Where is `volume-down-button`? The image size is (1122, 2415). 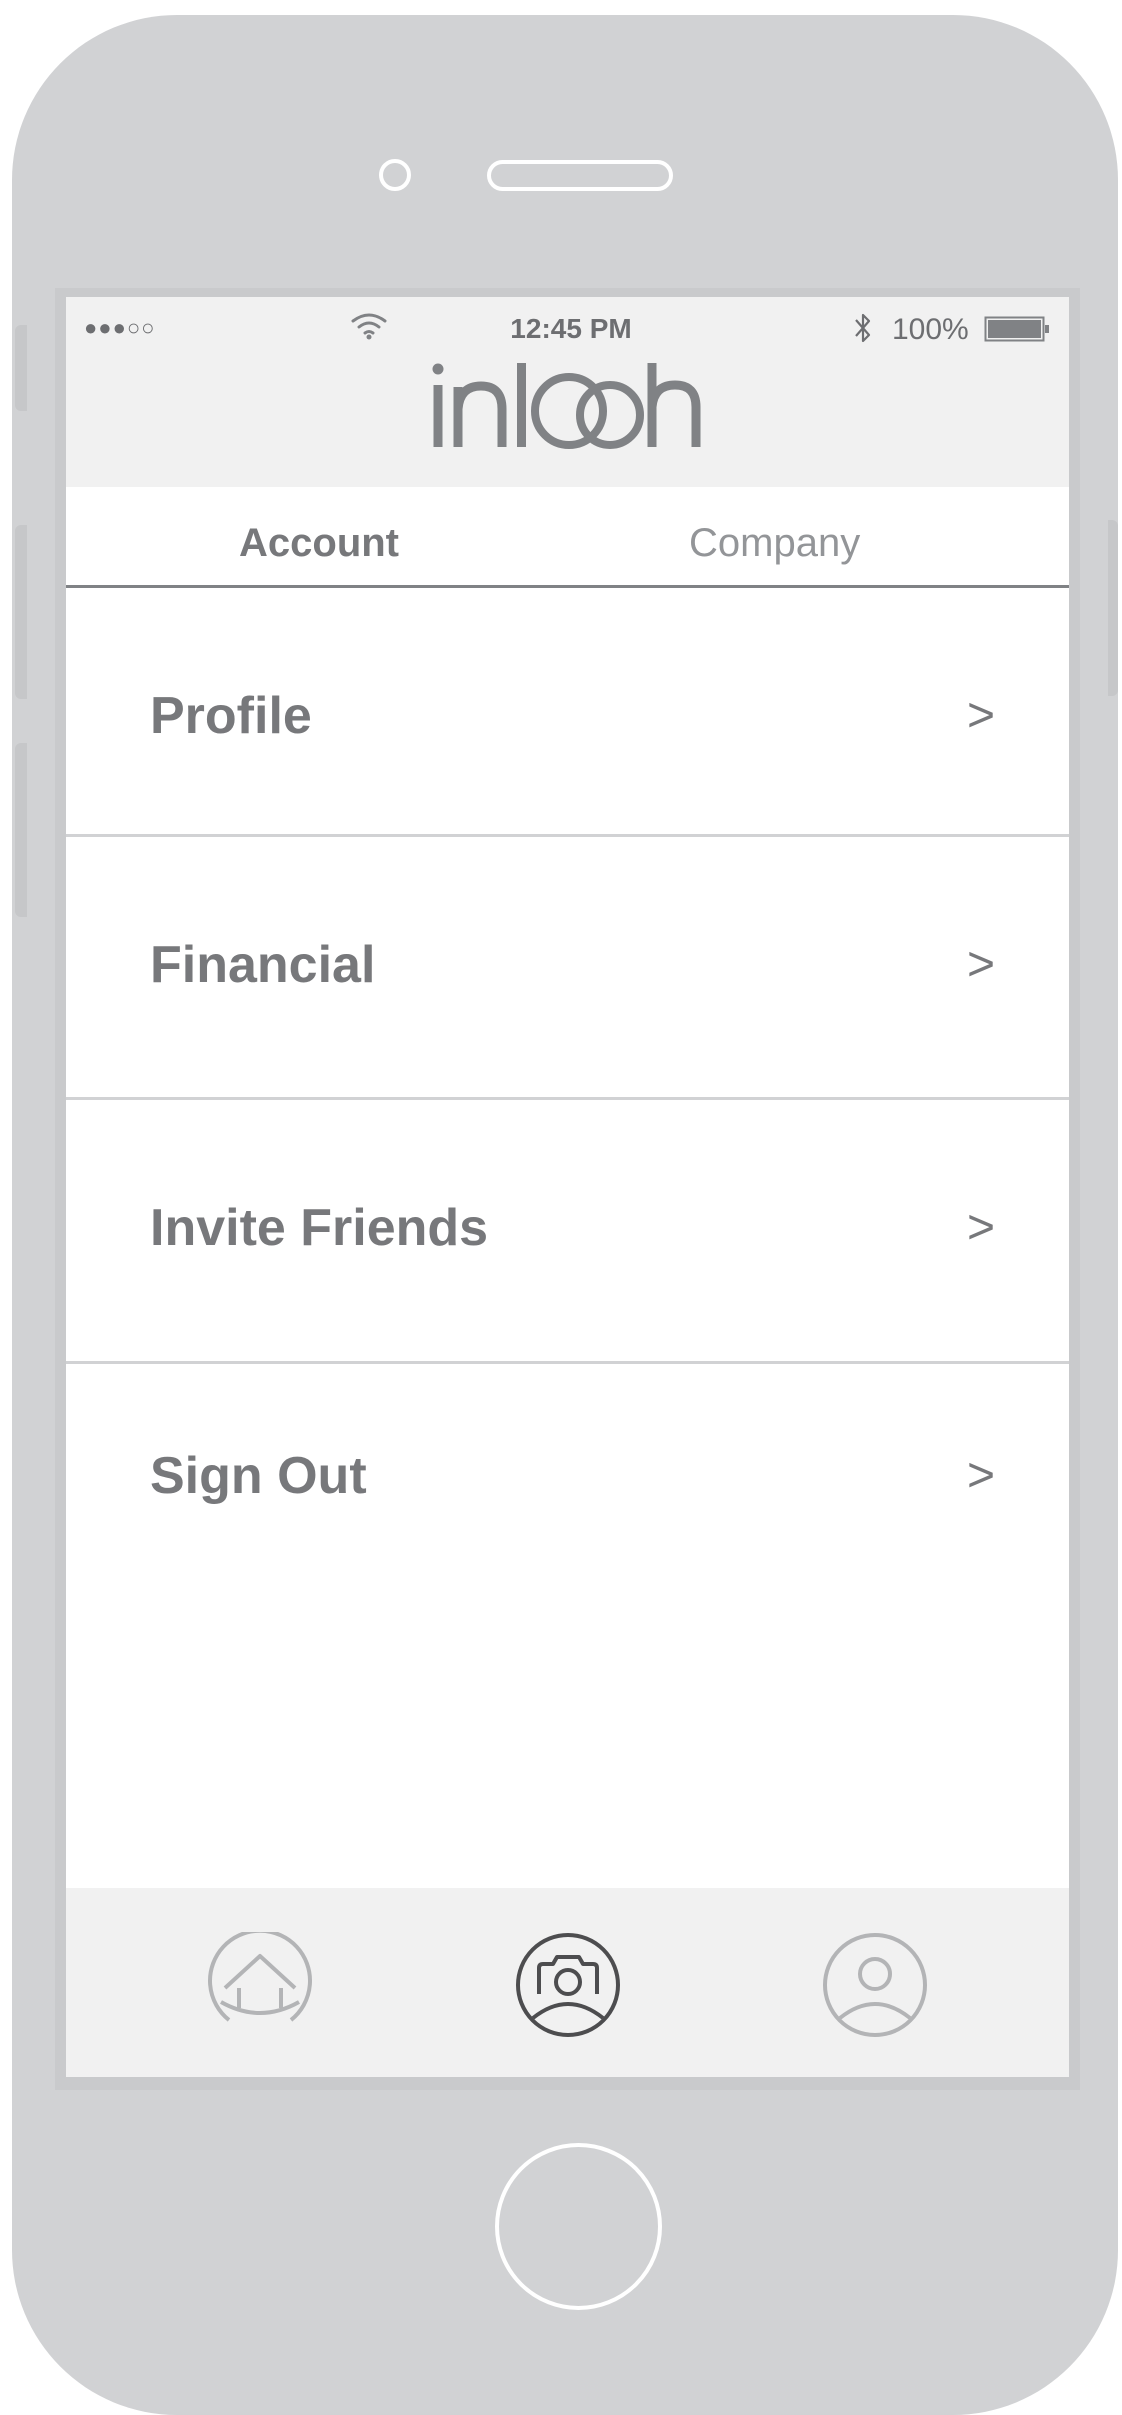
volume-down-button is located at coordinates (21, 830).